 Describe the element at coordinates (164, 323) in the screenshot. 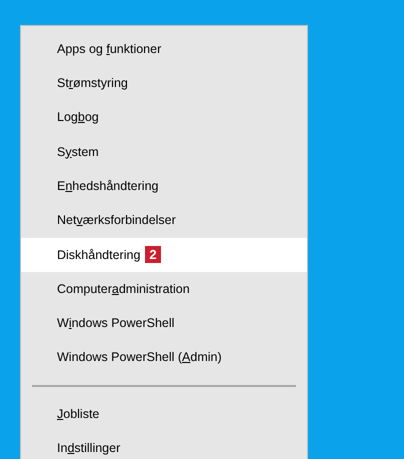

I see `menu-item: Windows PowerShell` at that location.